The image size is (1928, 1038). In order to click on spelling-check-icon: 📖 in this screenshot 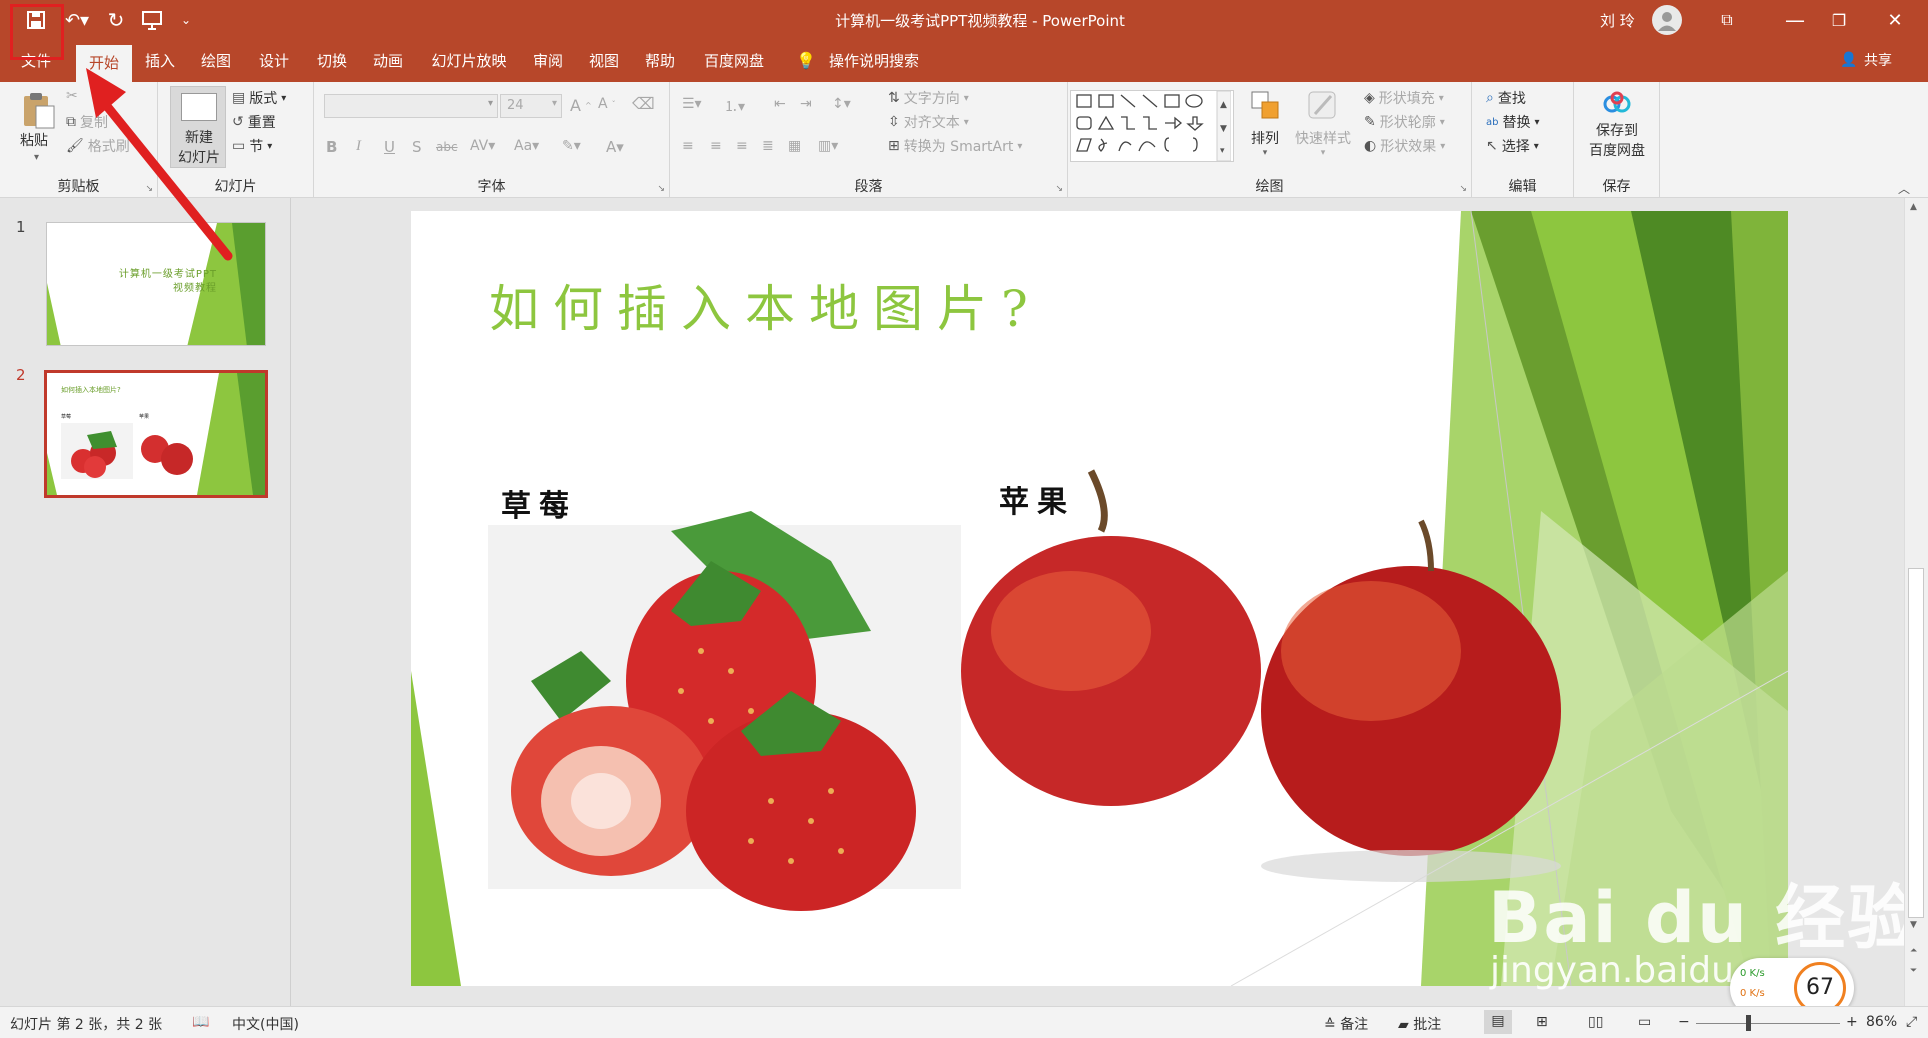, I will do `click(200, 1022)`.